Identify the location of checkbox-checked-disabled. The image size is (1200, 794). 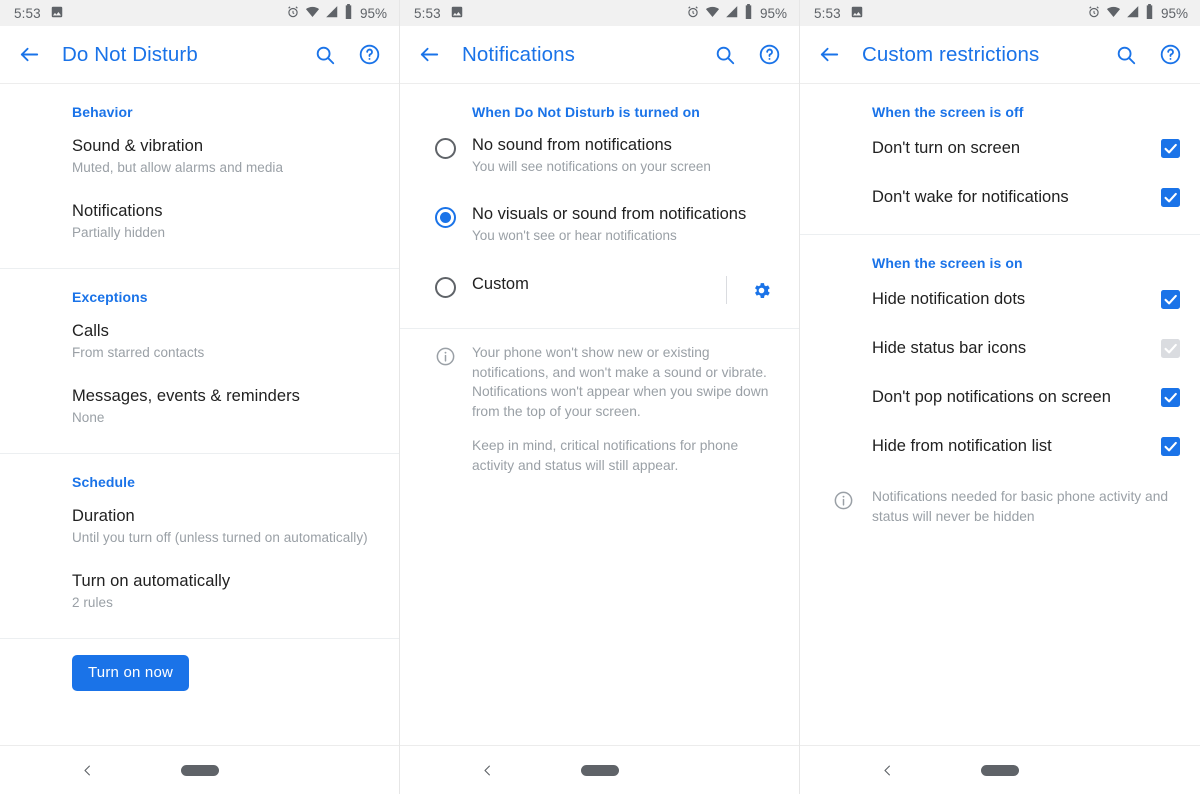
(1170, 348).